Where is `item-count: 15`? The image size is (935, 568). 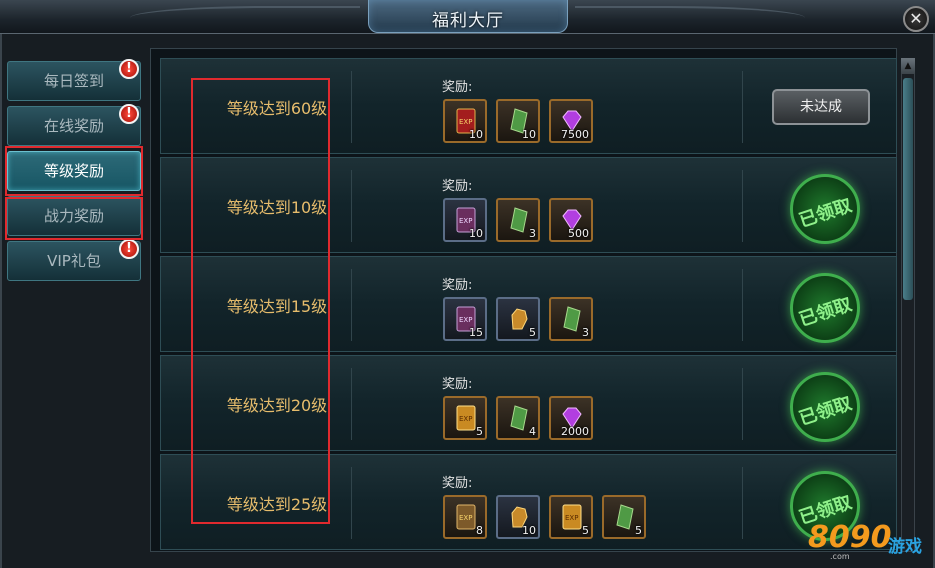
item-count: 15 is located at coordinates (476, 332).